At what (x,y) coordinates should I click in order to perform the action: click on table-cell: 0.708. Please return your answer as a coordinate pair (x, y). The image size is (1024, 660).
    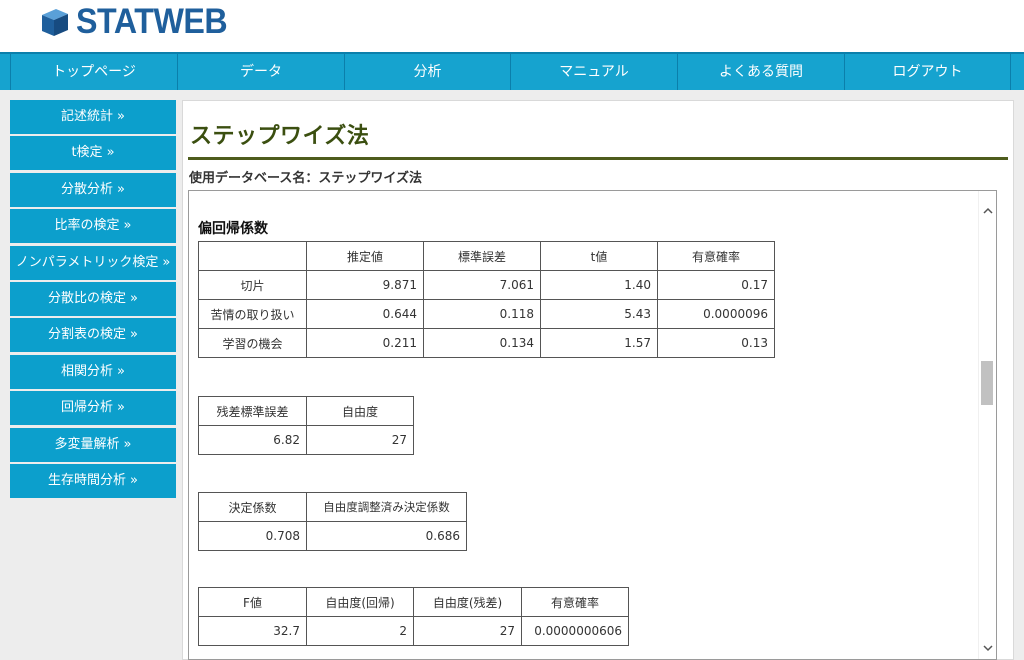
    Looking at the image, I should click on (252, 536).